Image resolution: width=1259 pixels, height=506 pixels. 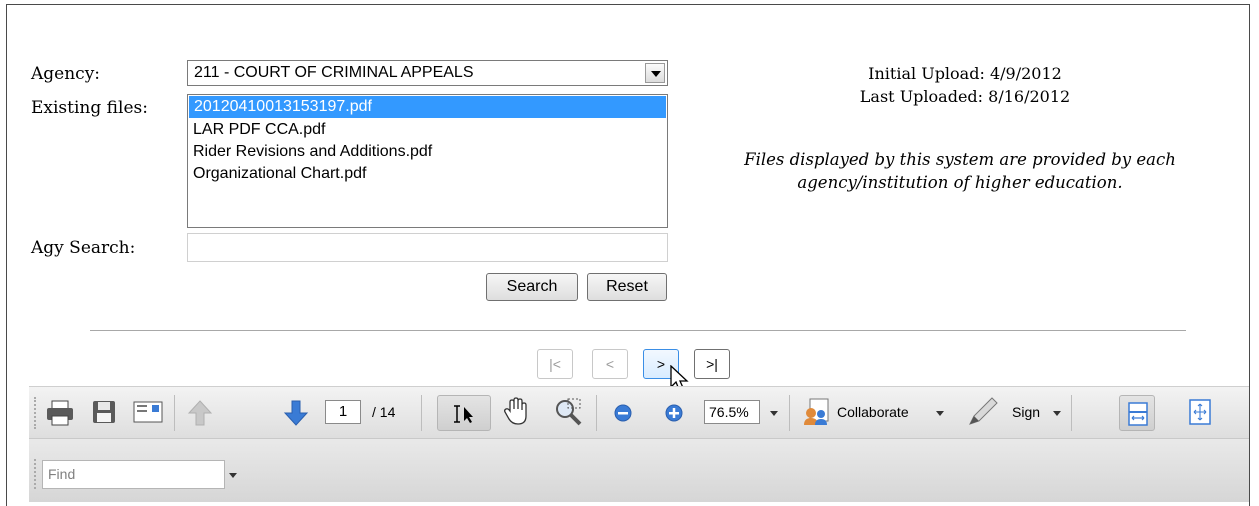 I want to click on zoom-in-icon, so click(x=674, y=413).